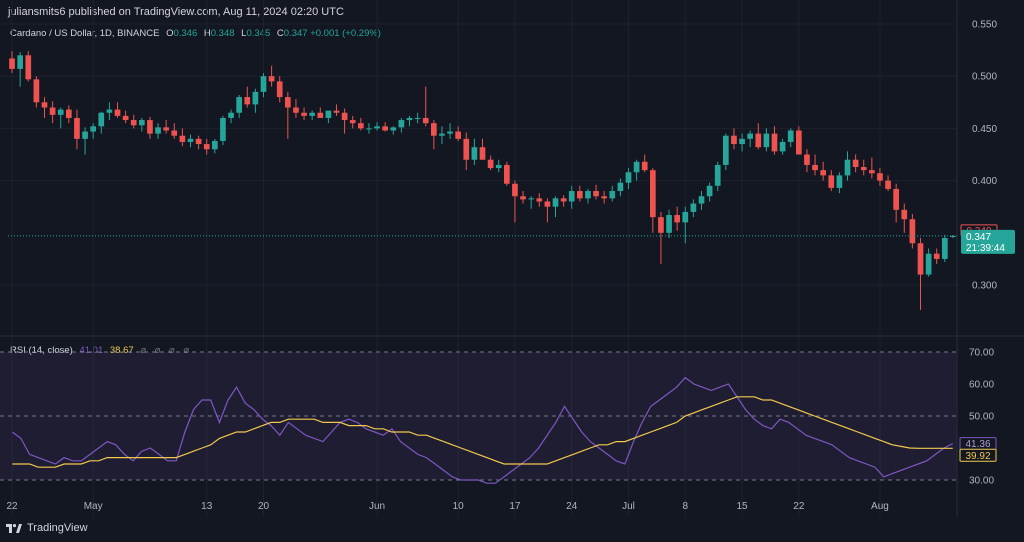 Image resolution: width=1024 pixels, height=542 pixels. Describe the element at coordinates (628, 506) in the screenshot. I see `time-tick-label: Jul` at that location.